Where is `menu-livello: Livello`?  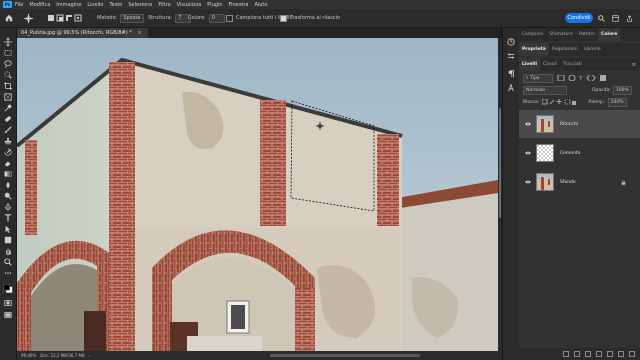 menu-livello: Livello is located at coordinates (95, 5).